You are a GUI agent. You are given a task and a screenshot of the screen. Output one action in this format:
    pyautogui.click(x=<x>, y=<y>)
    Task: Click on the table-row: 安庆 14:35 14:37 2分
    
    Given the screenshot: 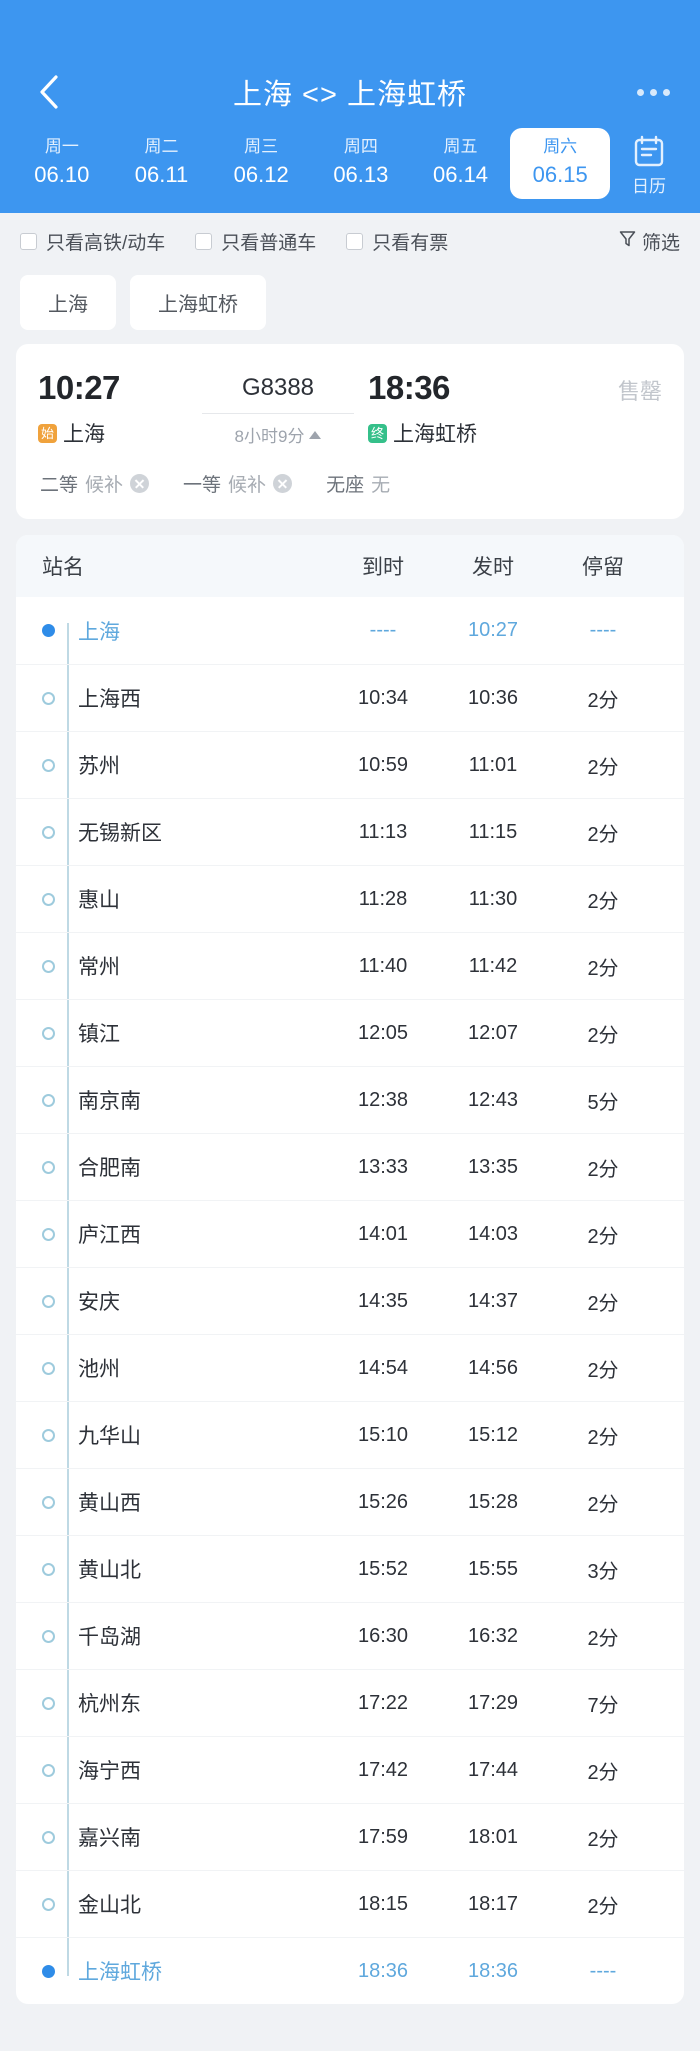 What is the action you would take?
    pyautogui.click(x=350, y=1300)
    